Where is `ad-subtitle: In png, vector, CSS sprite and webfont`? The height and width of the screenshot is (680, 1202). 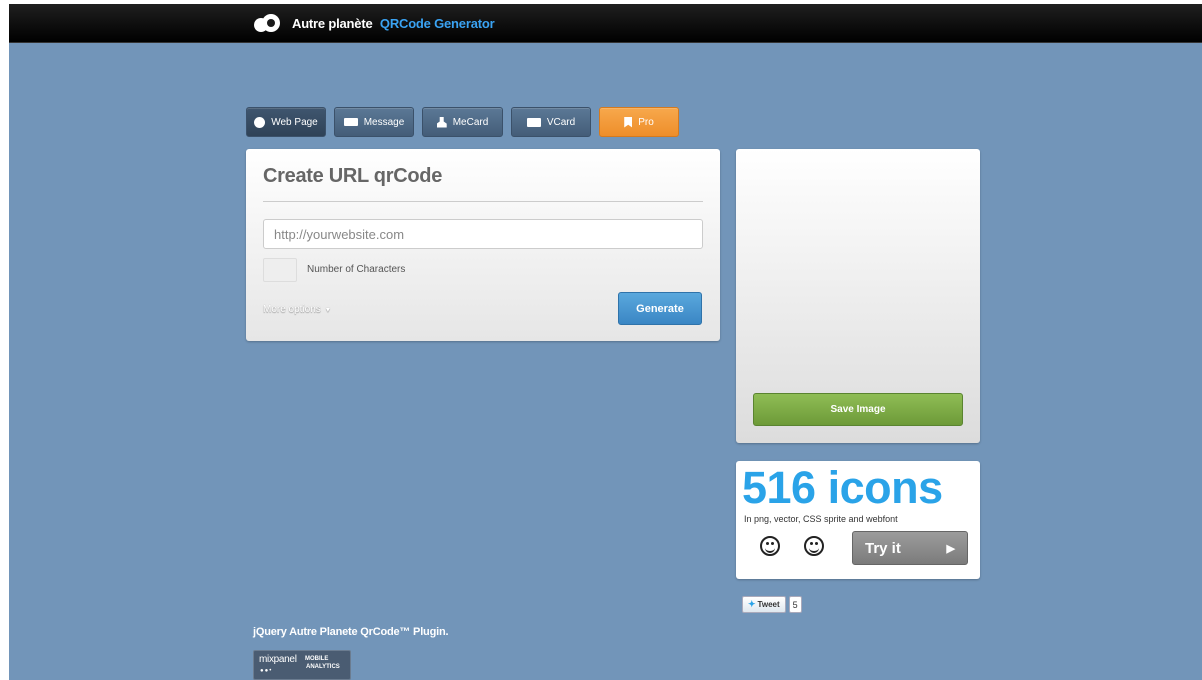
ad-subtitle: In png, vector, CSS sprite and webfont is located at coordinates (821, 519).